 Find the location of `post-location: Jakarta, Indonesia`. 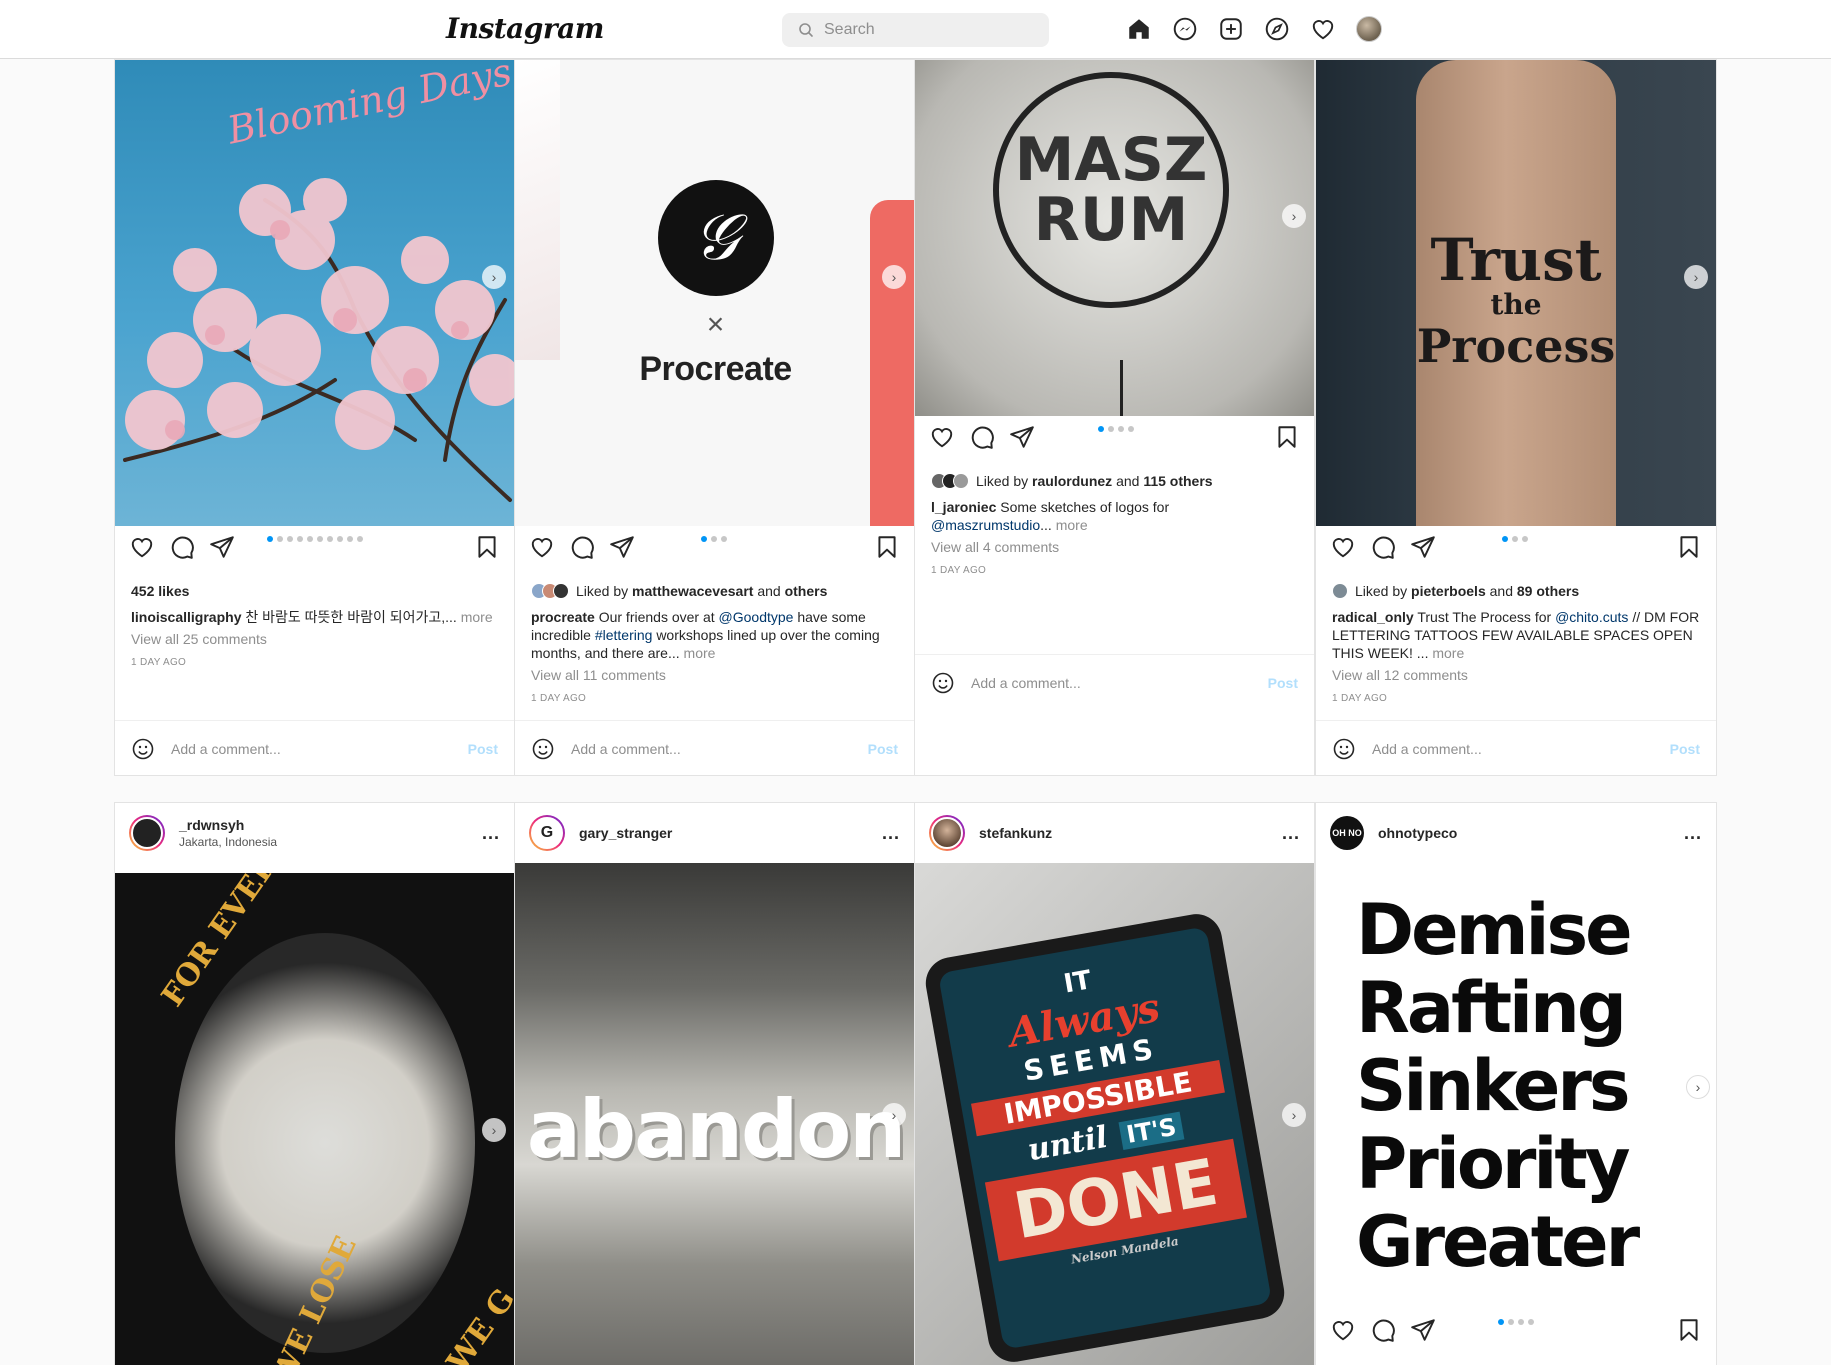

post-location: Jakarta, Indonesia is located at coordinates (228, 842).